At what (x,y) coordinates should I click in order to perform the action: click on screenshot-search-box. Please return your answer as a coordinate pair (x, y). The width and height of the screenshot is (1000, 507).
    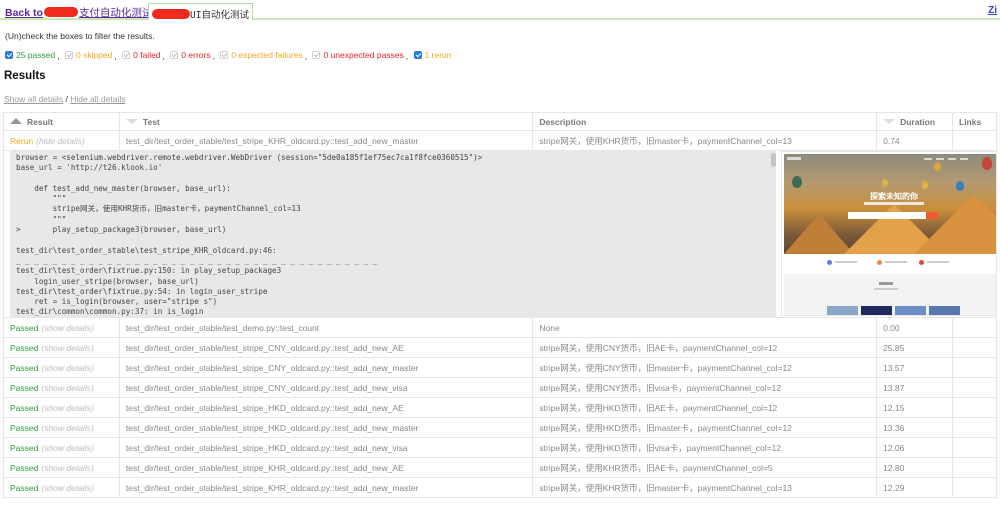
    Looking at the image, I should click on (887, 215).